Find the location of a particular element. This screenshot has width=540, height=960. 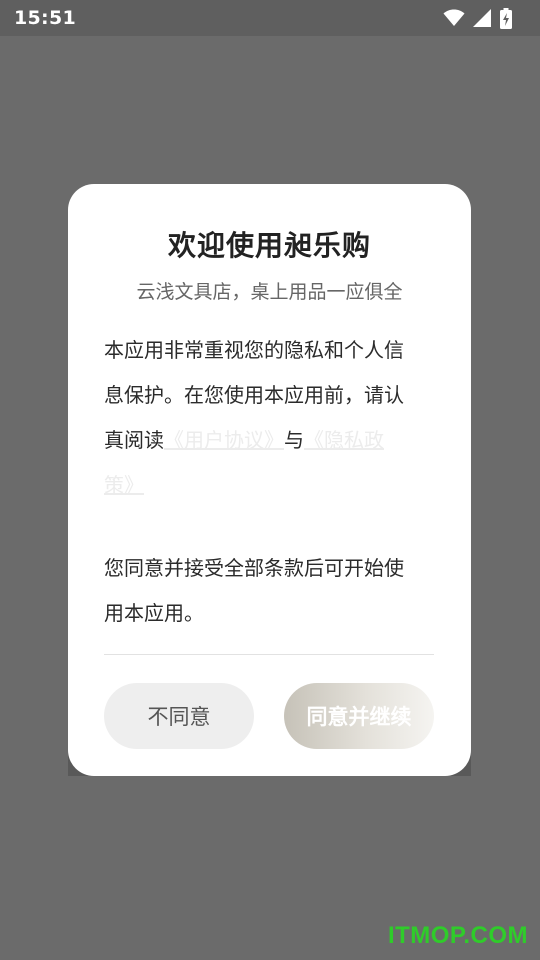

privacy-policy-link-continued: 策》 is located at coordinates (124, 485).